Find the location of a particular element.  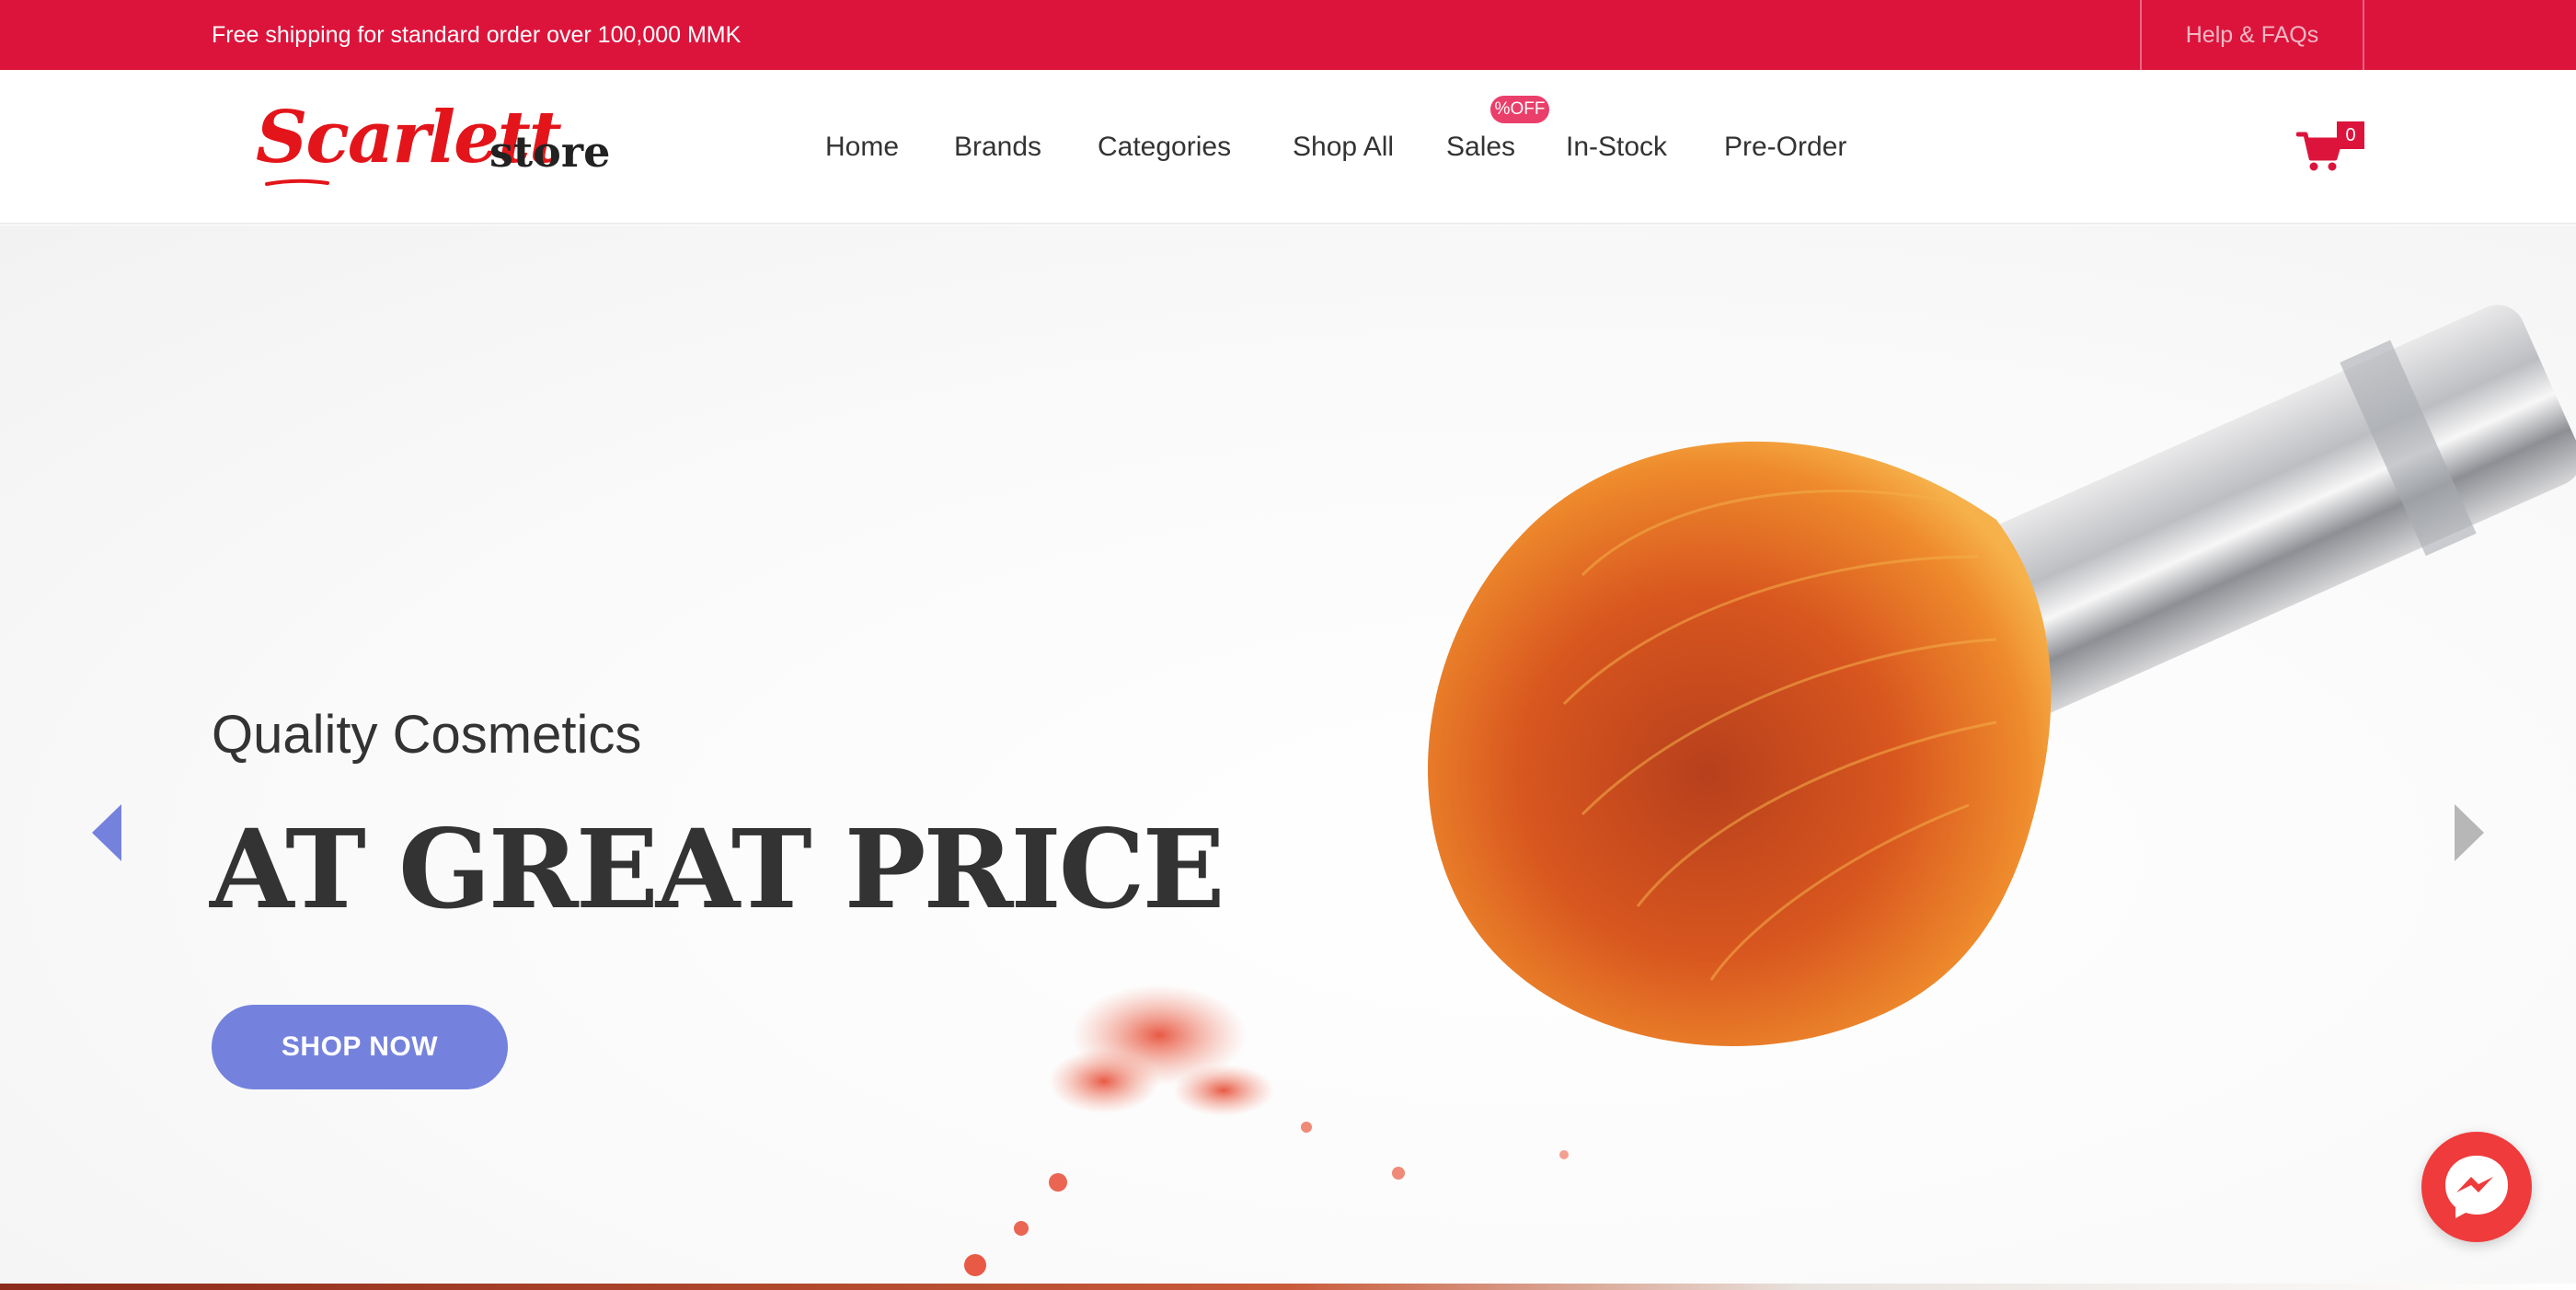

cart-icon is located at coordinates (2319, 152).